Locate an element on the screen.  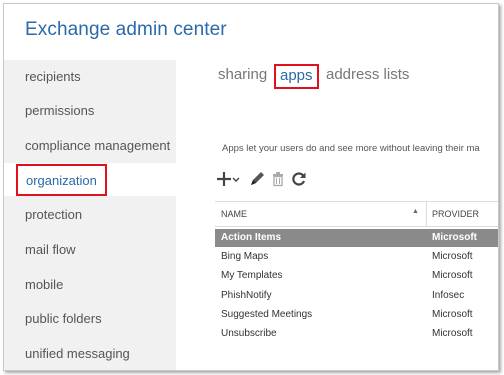
table-row: Bing Maps Microsoft is located at coordinates (356, 257).